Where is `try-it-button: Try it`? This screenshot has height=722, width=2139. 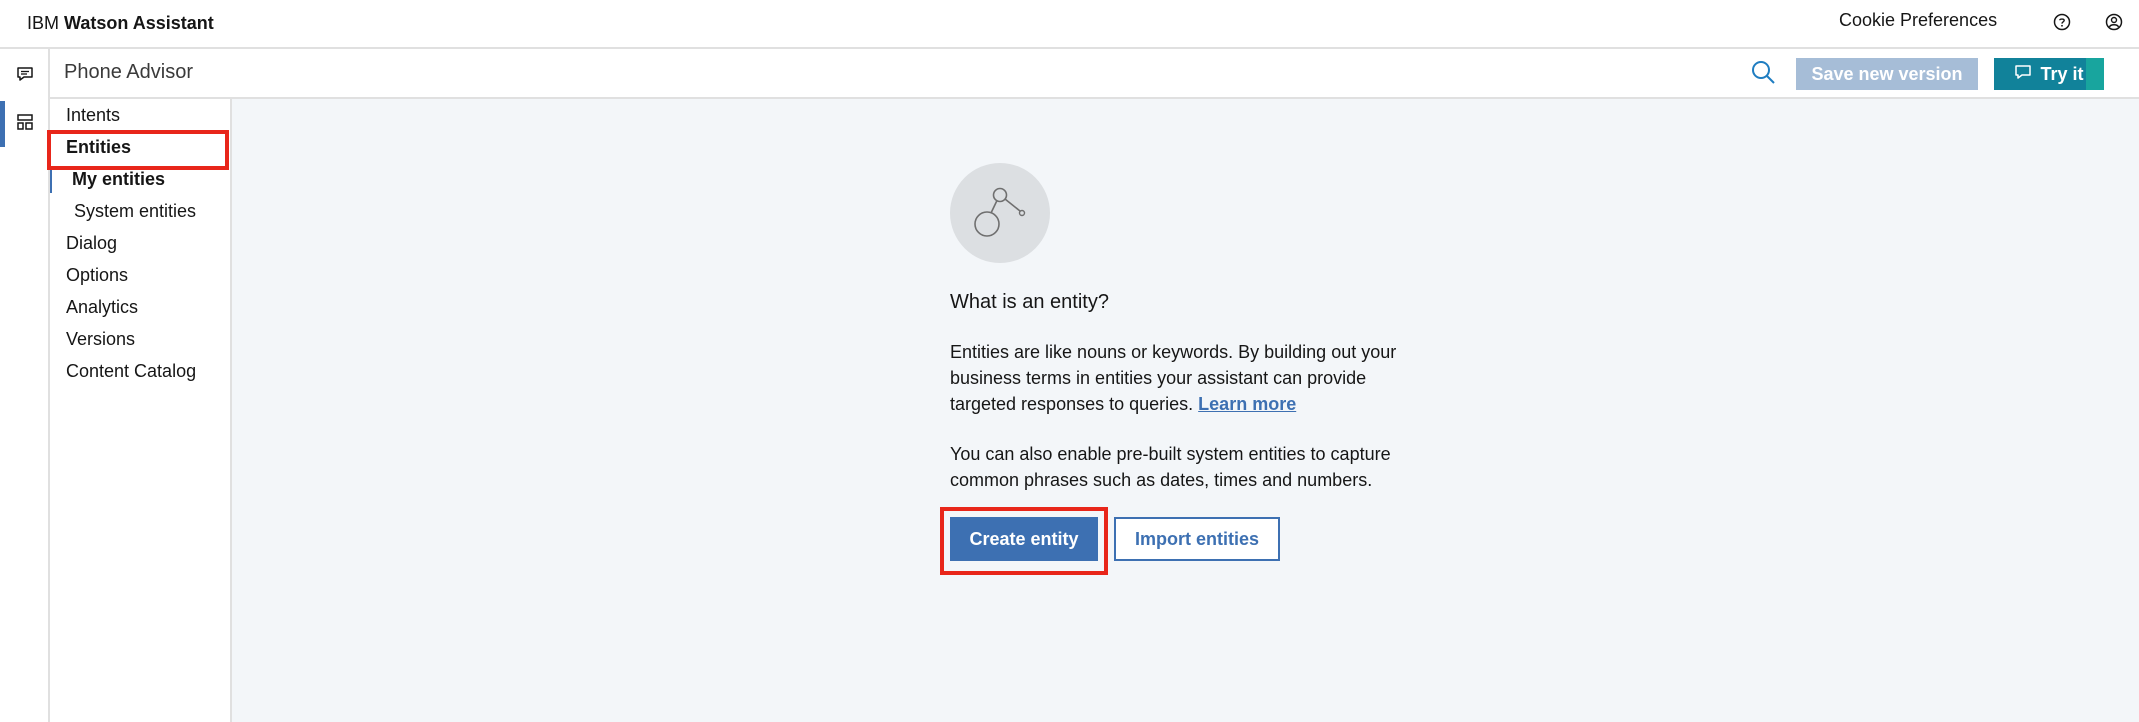 try-it-button: Try it is located at coordinates (2049, 74).